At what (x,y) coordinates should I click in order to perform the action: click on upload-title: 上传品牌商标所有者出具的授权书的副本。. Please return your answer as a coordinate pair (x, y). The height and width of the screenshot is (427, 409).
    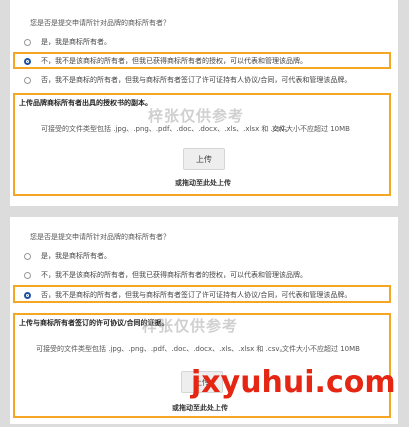
    Looking at the image, I should click on (85, 103).